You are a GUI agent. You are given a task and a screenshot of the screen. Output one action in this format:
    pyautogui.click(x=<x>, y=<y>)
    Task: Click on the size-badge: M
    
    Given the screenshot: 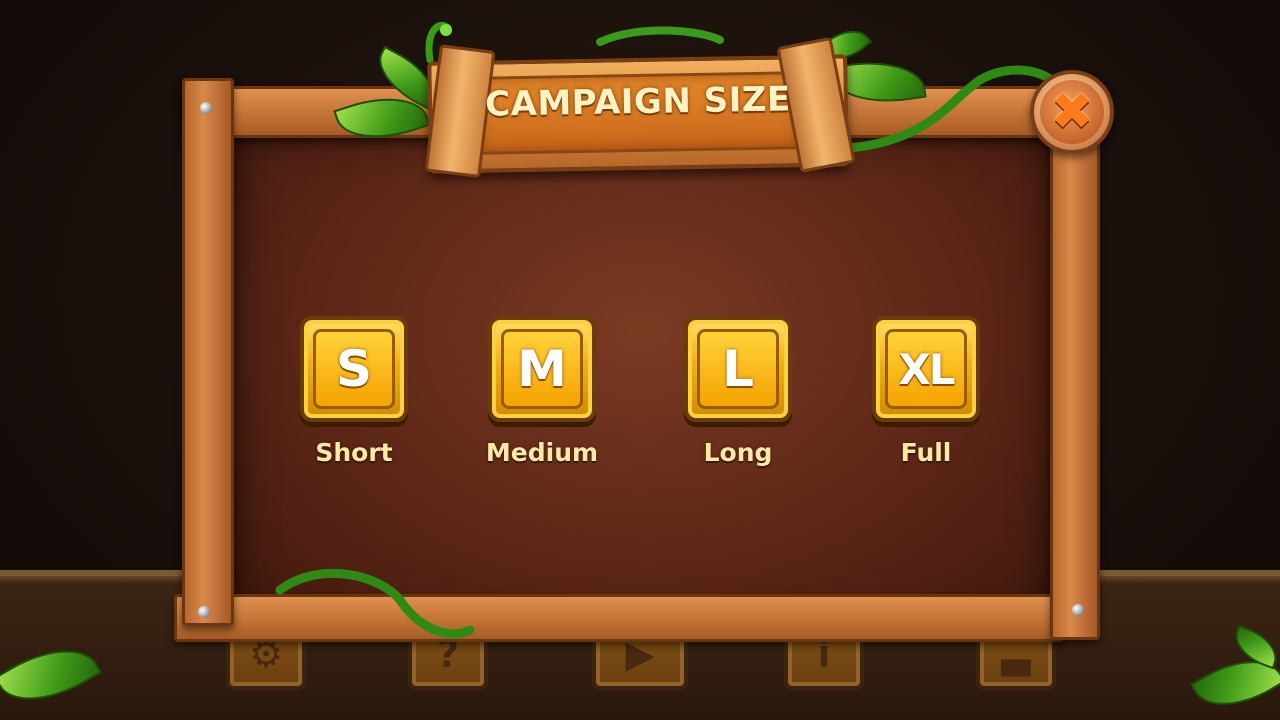 What is the action you would take?
    pyautogui.click(x=542, y=369)
    